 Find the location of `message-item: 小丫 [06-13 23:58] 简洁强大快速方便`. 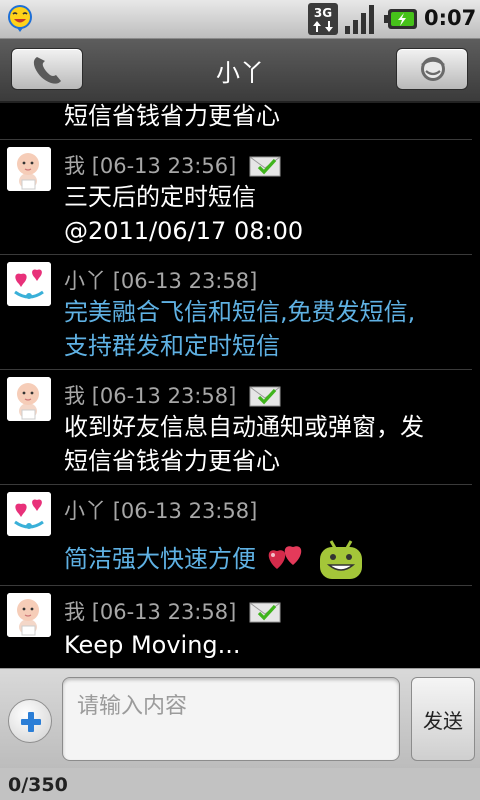

message-item: 小丫 [06-13 23:58] 简洁强大快速方便 is located at coordinates (236, 535).